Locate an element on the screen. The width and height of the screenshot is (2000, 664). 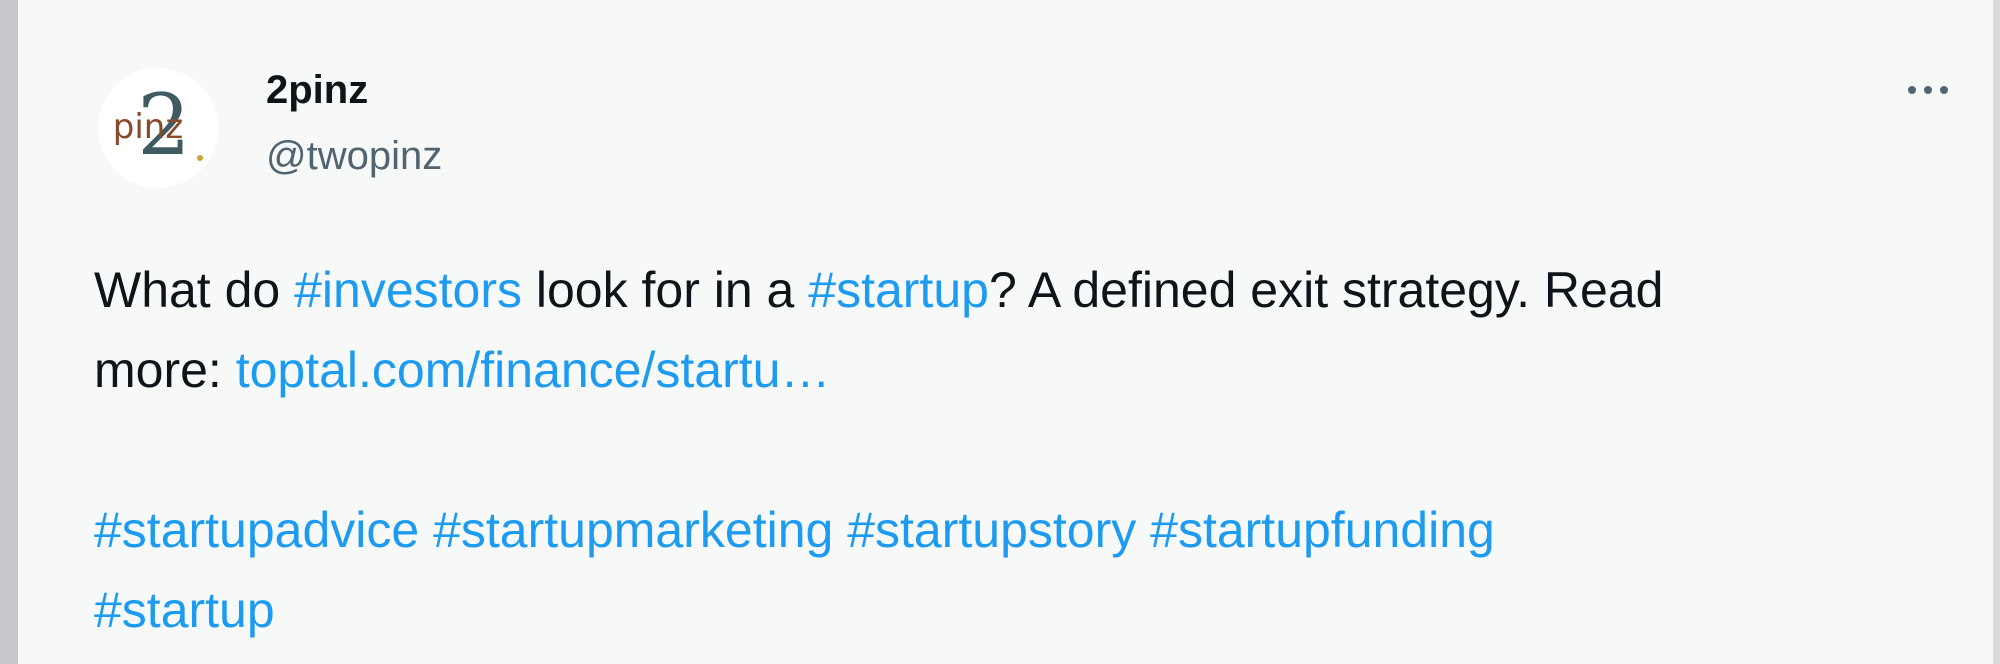
twopinz-logo-icon: 2 pinz is located at coordinates (158, 125).